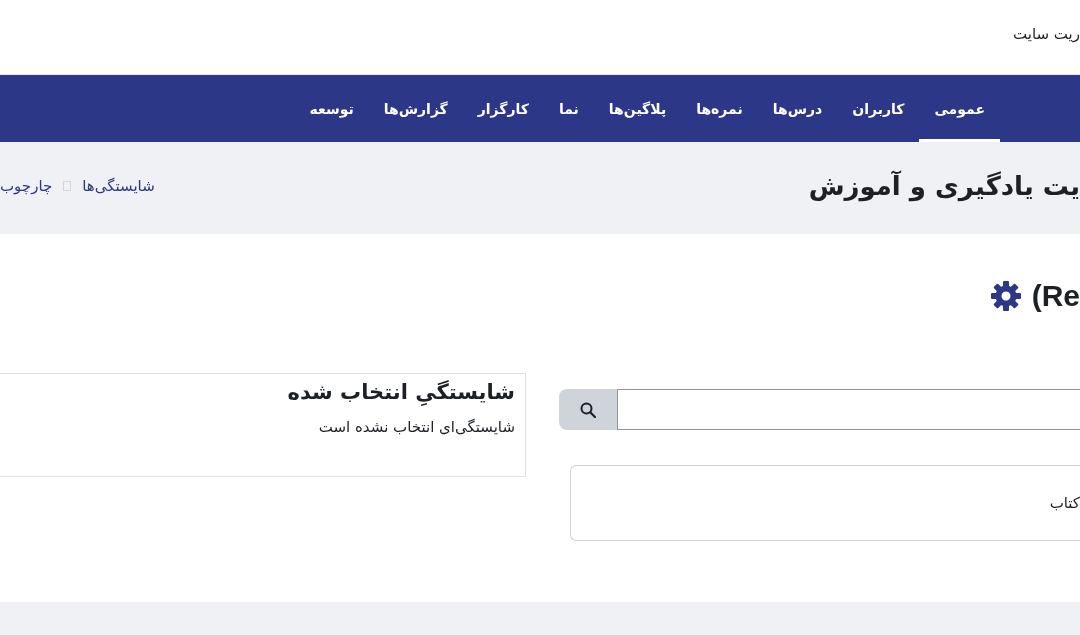 The image size is (1080, 635). I want to click on page-heading: (Re, so click(1055, 296).